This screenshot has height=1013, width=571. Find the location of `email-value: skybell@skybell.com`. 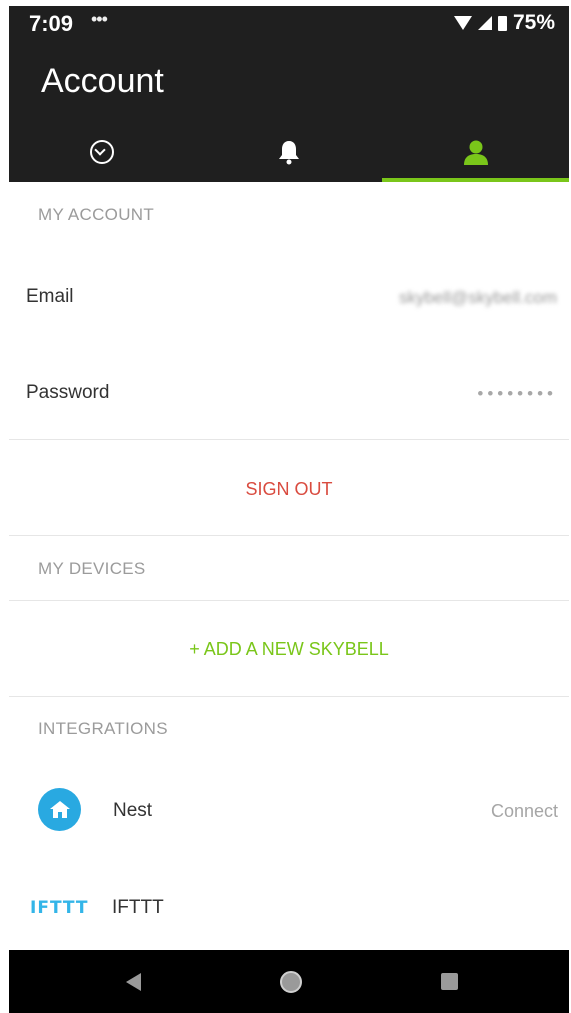

email-value: skybell@skybell.com is located at coordinates (478, 298).